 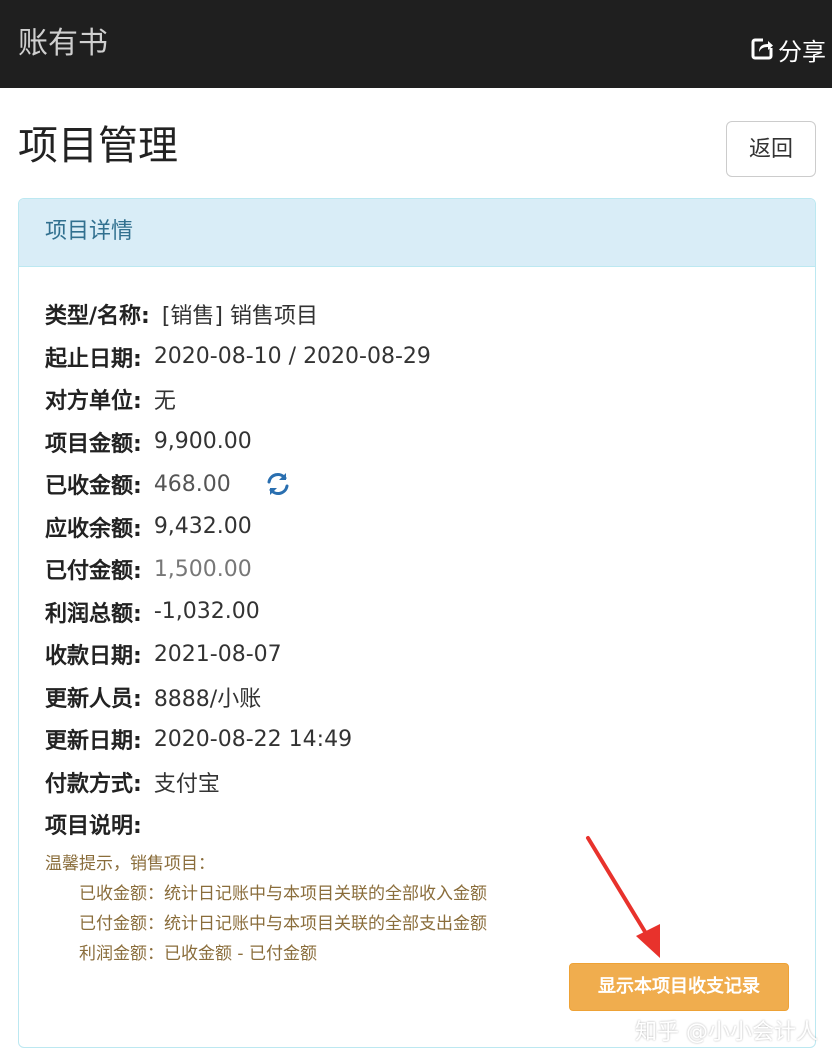 What do you see at coordinates (202, 569) in the screenshot?
I see `detail-value: 1,500.00` at bounding box center [202, 569].